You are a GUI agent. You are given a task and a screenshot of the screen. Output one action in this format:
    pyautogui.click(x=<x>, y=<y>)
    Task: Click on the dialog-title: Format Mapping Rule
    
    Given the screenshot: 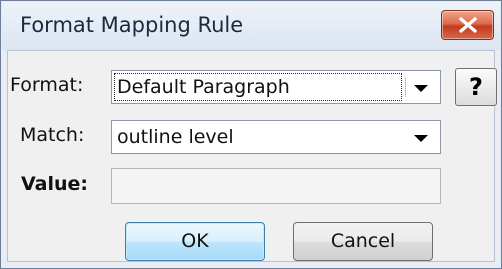 What is the action you would take?
    pyautogui.click(x=132, y=25)
    